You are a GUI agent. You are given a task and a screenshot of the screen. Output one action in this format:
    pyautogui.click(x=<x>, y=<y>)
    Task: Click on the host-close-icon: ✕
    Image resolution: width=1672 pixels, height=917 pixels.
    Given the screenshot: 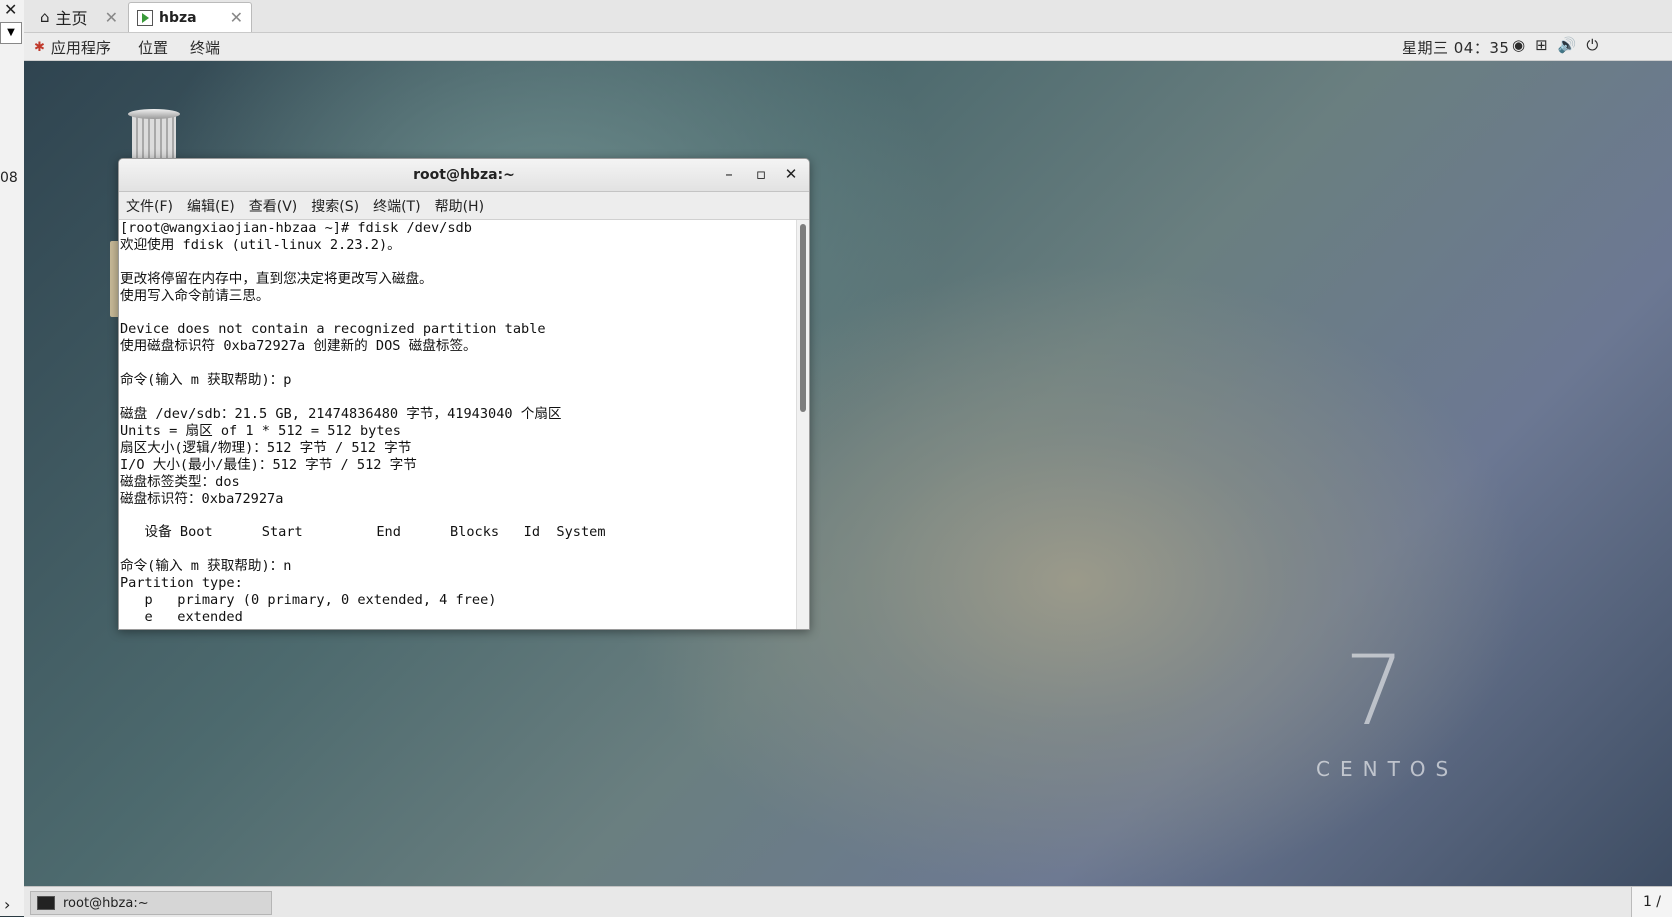 What is the action you would take?
    pyautogui.click(x=10, y=9)
    